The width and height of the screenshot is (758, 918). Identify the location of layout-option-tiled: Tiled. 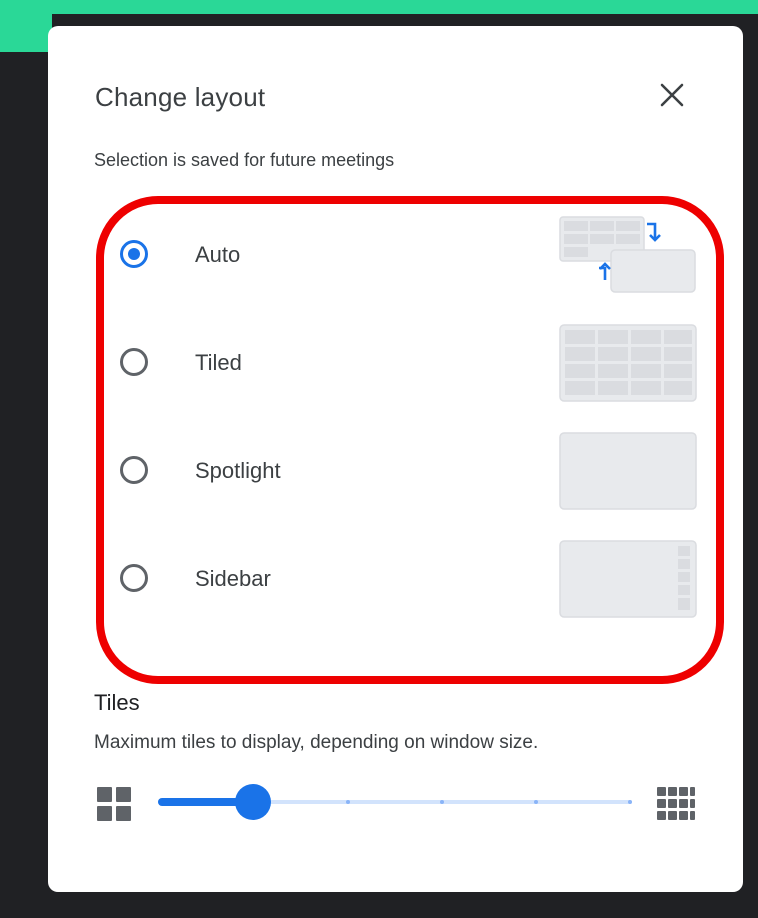
(409, 370).